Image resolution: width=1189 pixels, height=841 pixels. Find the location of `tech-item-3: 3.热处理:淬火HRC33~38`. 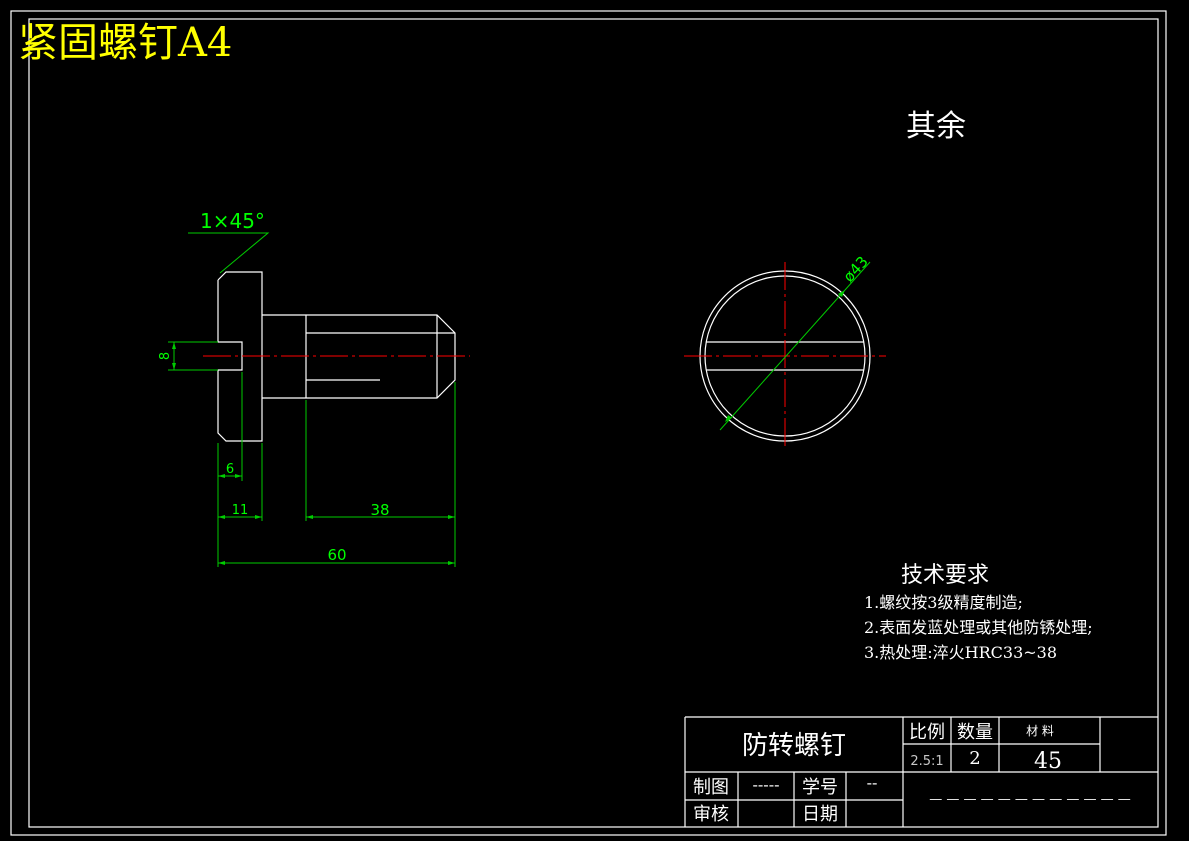

tech-item-3: 3.热处理:淬火HRC33~38 is located at coordinates (960, 652).